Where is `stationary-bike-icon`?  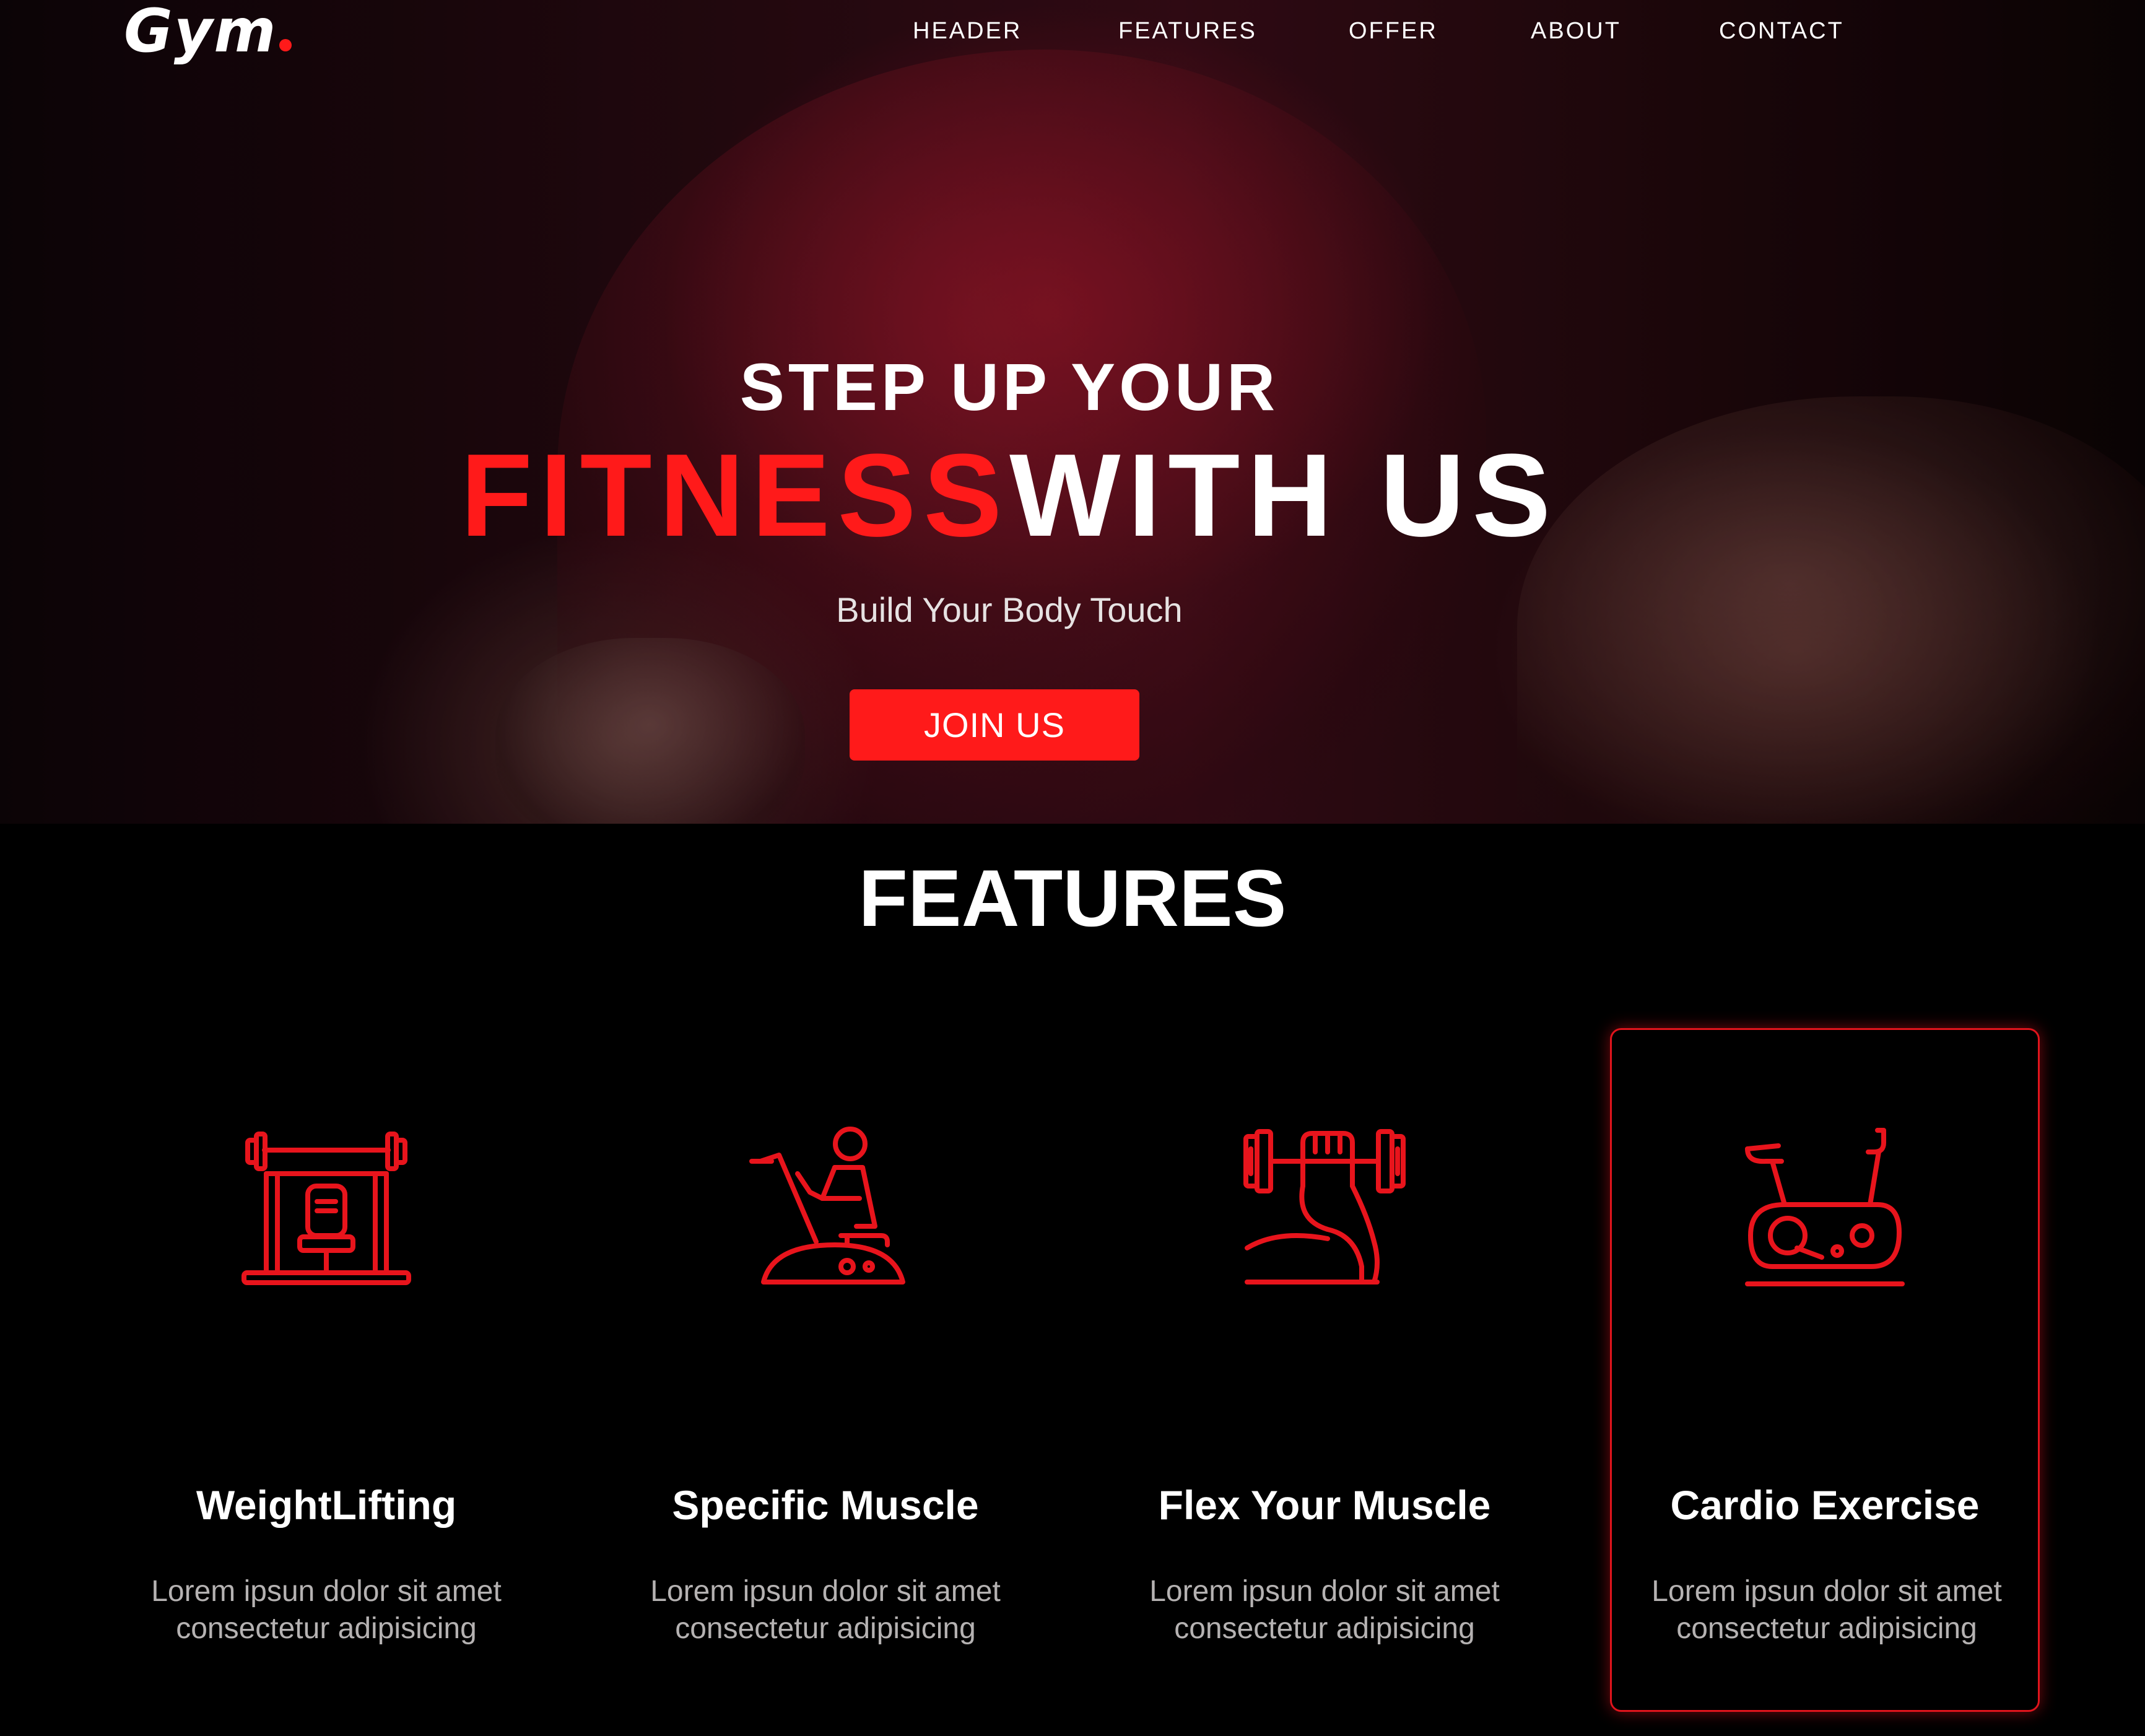
stationary-bike-icon is located at coordinates (1825, 1207).